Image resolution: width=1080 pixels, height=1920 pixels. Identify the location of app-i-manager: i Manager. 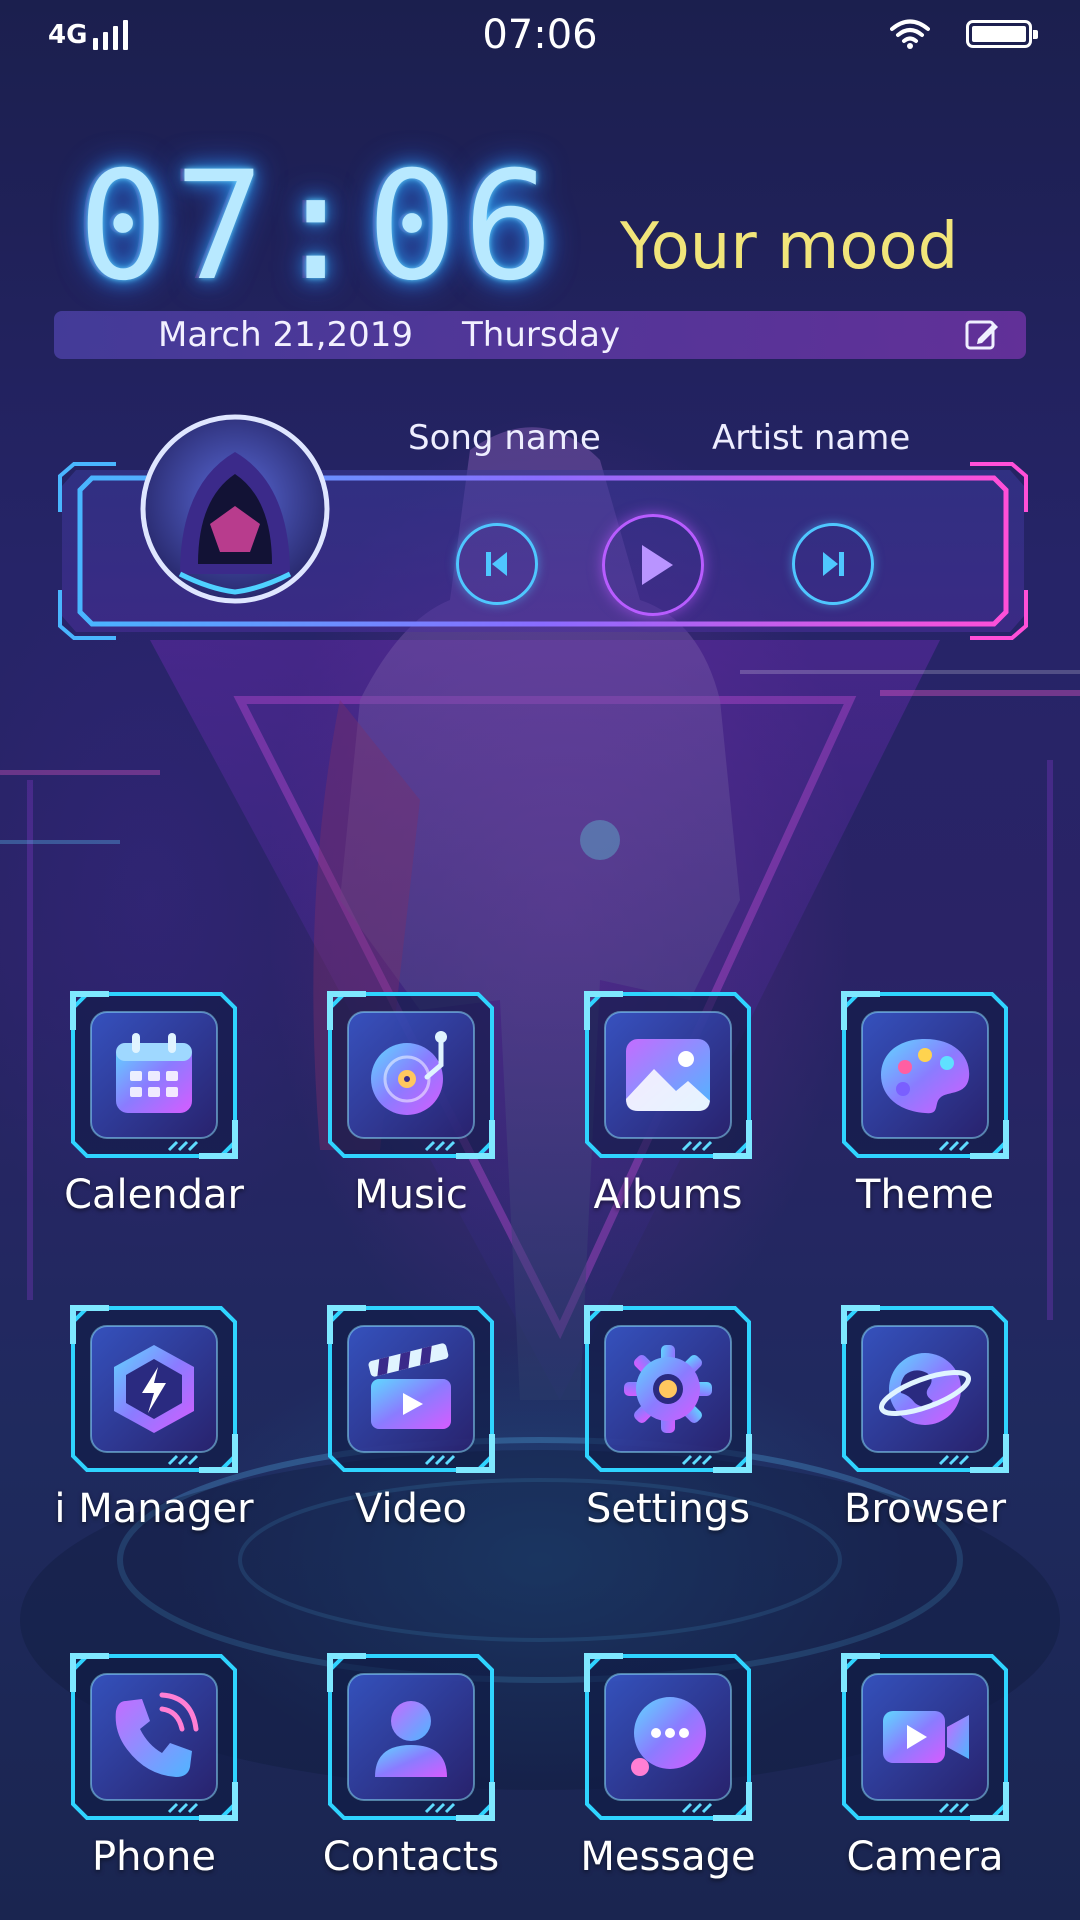
(154, 1418).